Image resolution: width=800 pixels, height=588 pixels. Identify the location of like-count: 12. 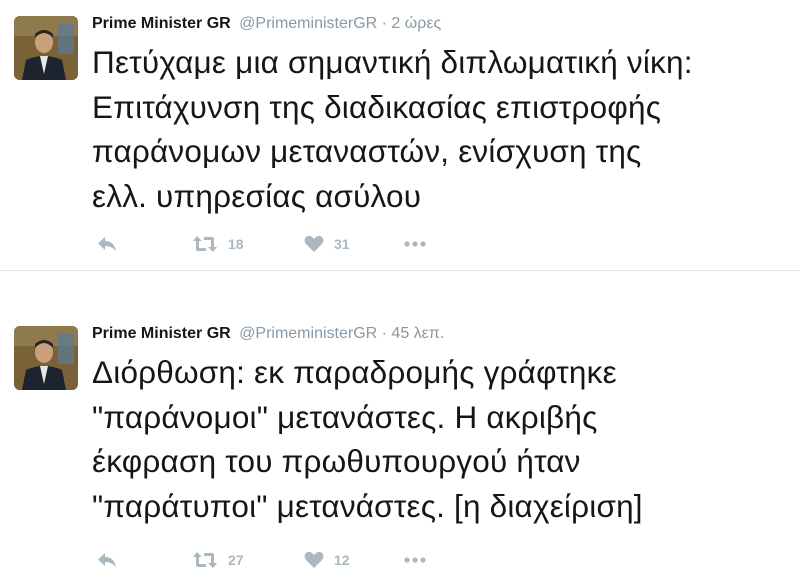
(342, 560).